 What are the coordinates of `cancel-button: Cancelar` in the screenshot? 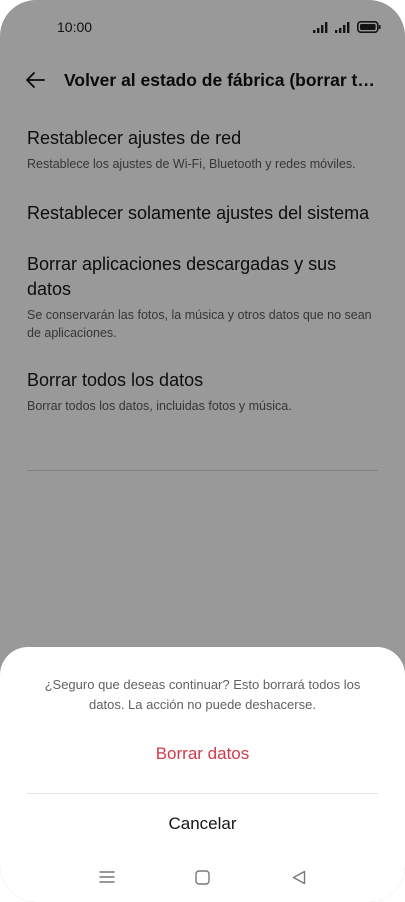 It's located at (202, 824).